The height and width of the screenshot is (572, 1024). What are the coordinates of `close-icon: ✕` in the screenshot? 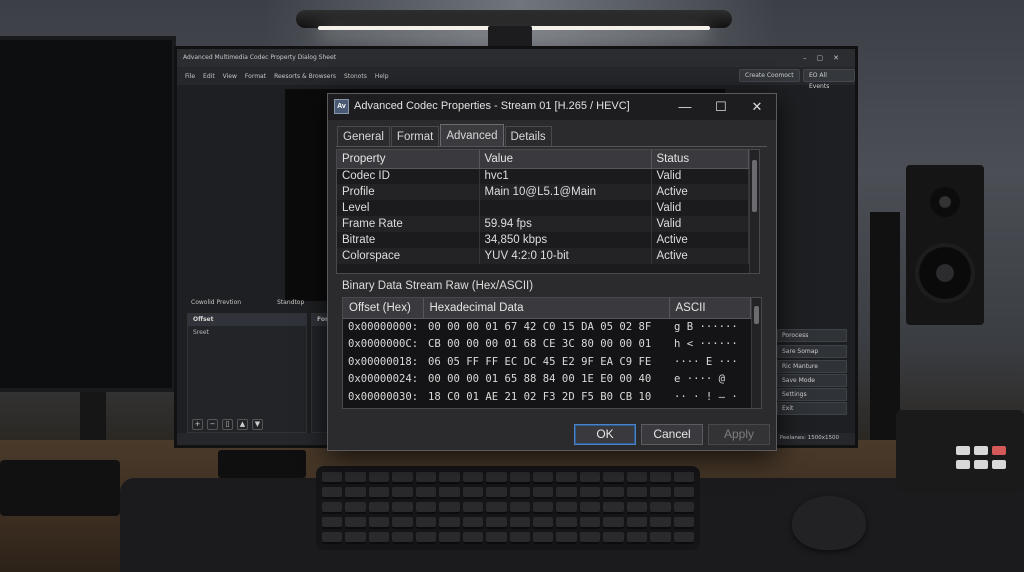 It's located at (757, 107).